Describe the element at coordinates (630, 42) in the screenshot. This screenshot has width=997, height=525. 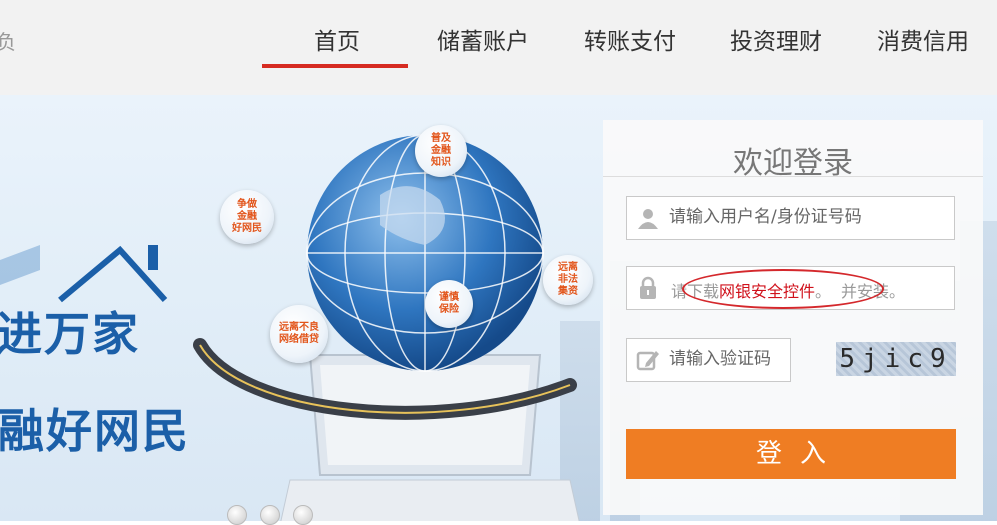
I see `tab-transfer-payment: 转账支付` at that location.